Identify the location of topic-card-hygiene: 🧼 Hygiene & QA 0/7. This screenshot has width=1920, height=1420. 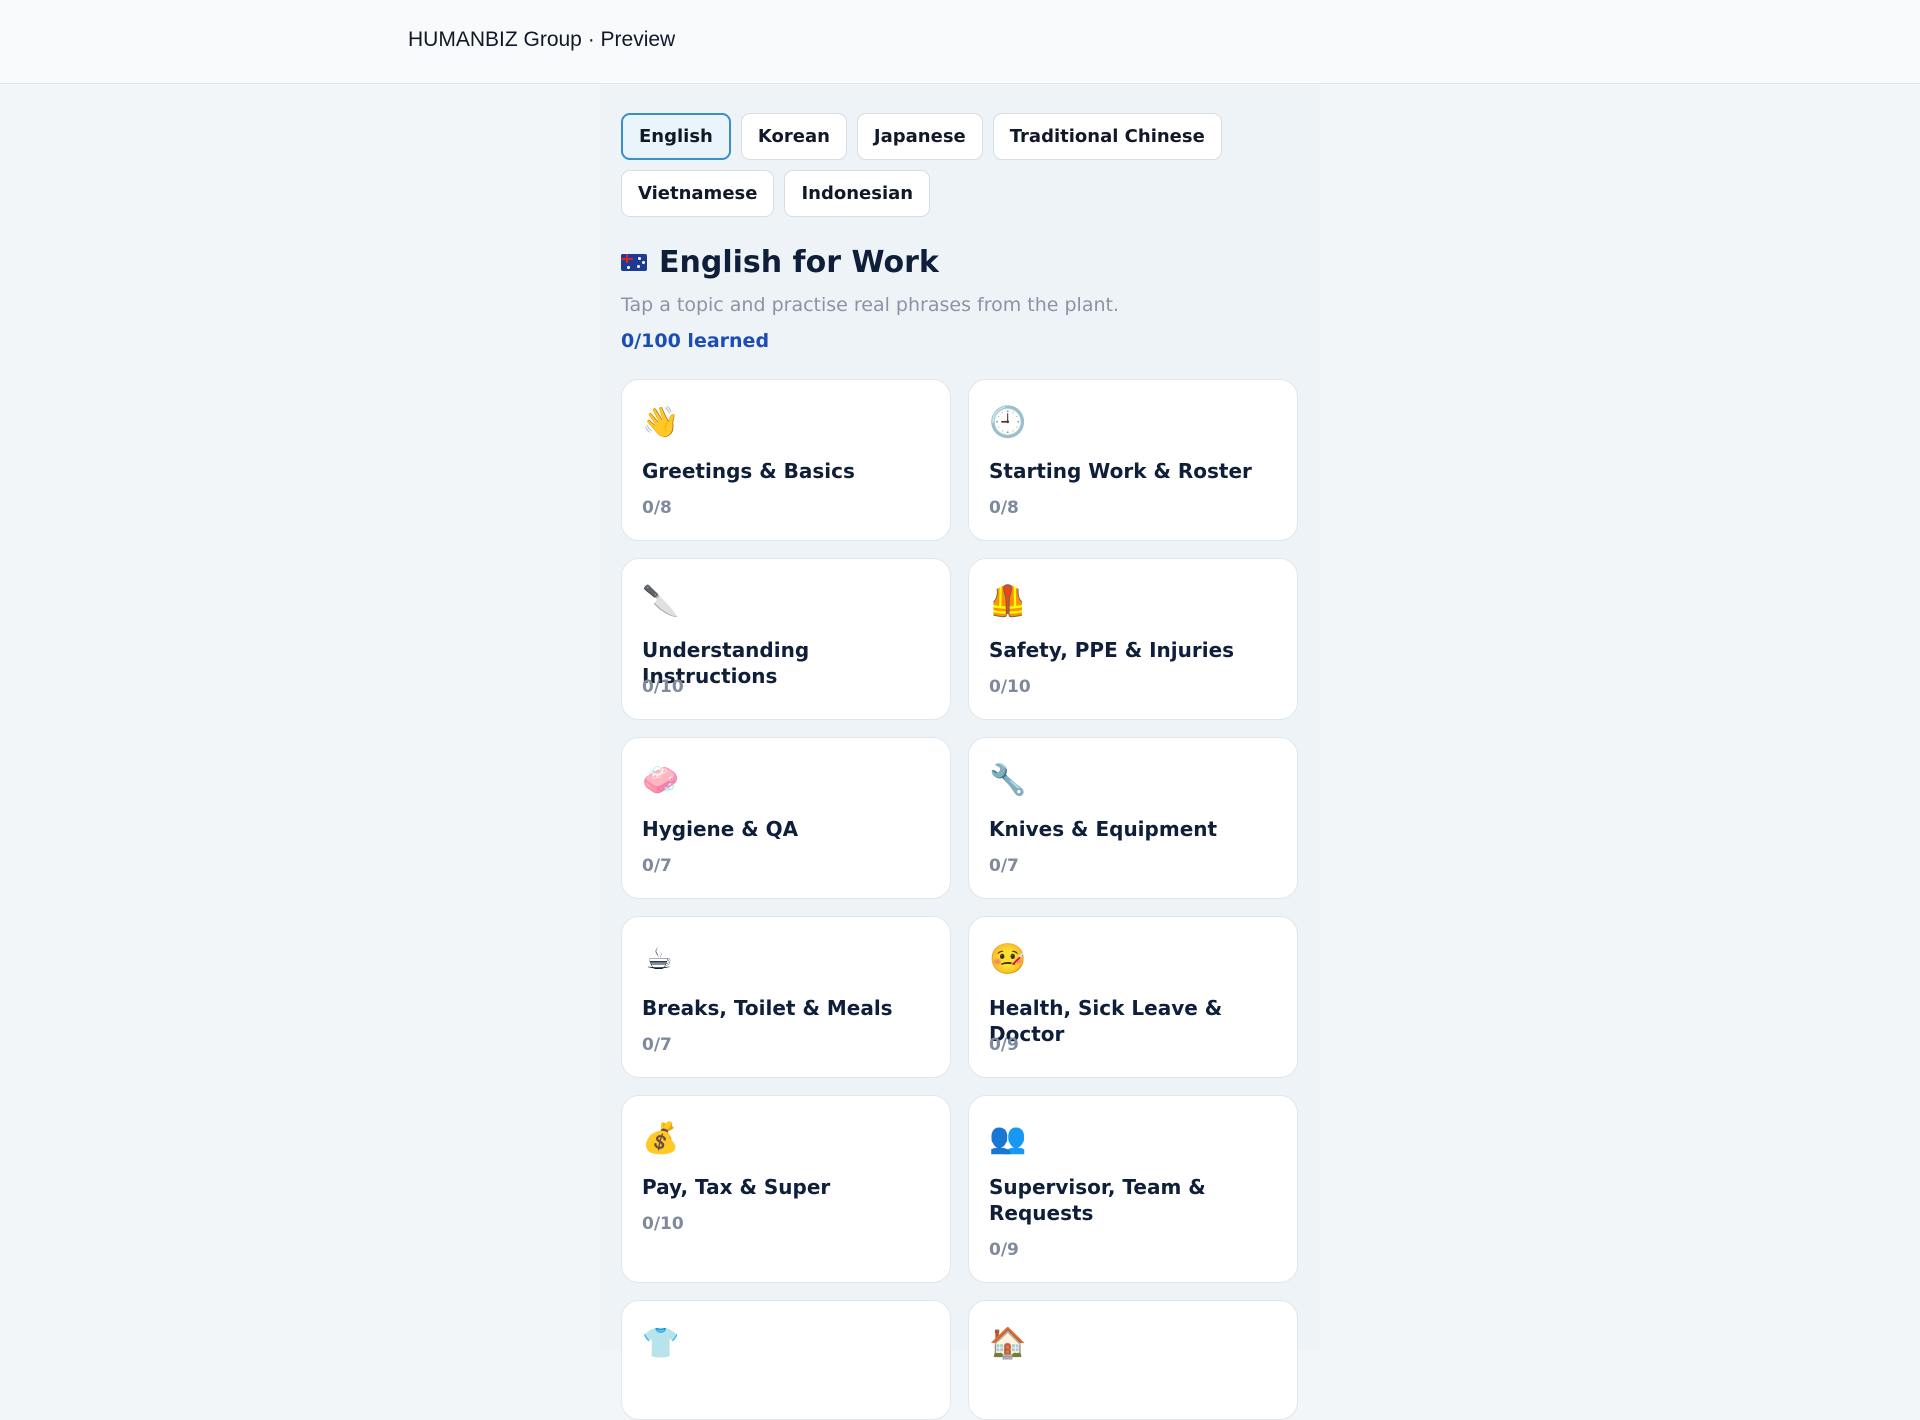
(786, 818).